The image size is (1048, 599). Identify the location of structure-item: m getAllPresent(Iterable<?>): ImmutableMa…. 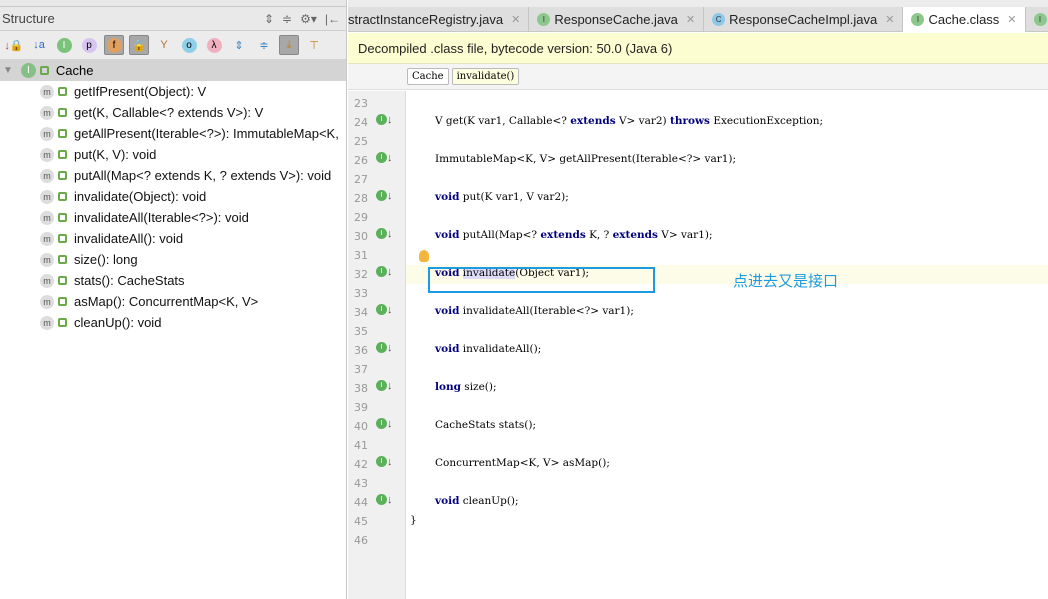
(173, 133).